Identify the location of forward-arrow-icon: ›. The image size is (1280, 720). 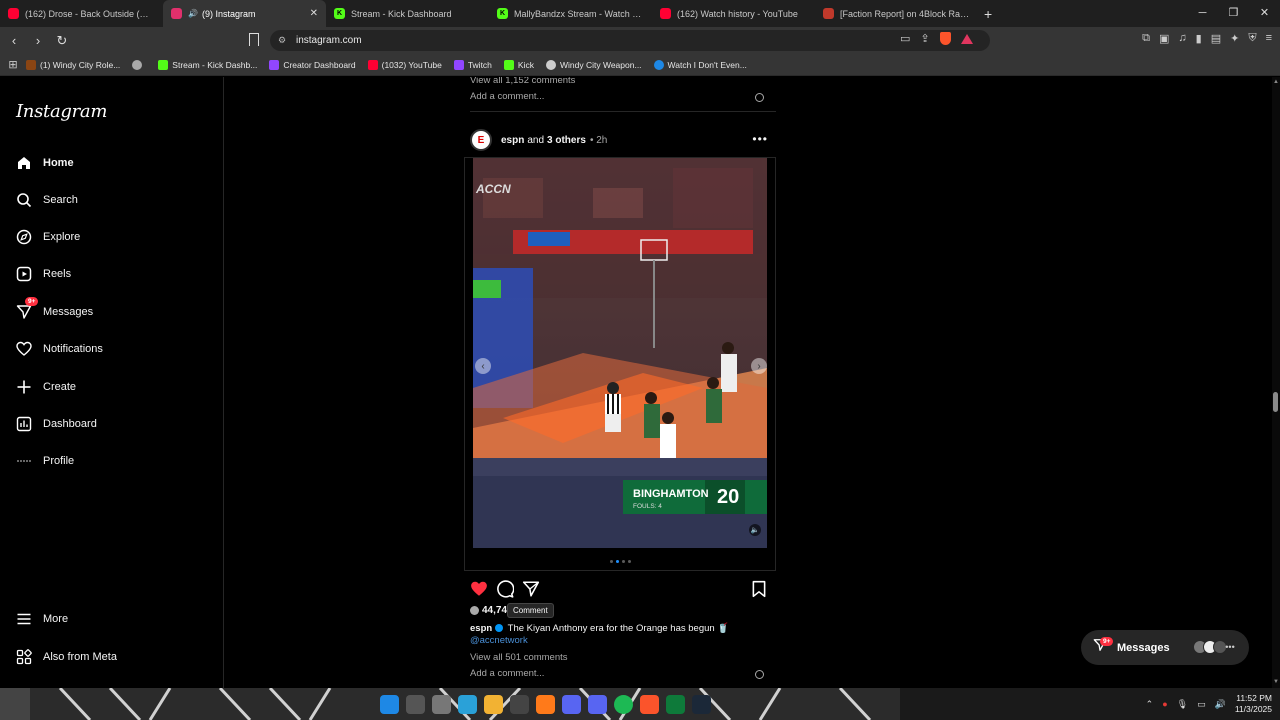
(38, 40).